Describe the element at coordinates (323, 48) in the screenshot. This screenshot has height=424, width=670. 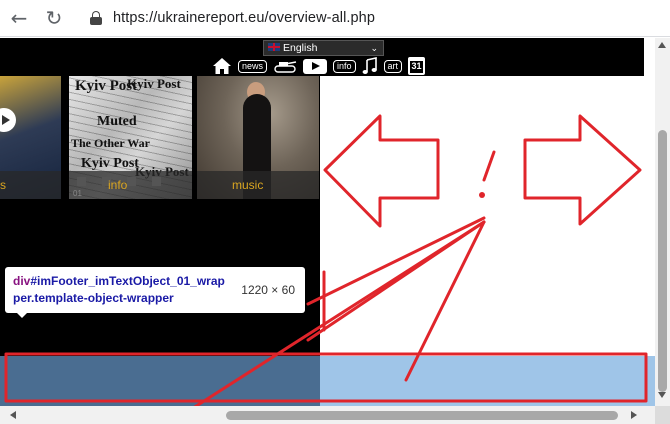
I see `language-select: English ⌄` at that location.